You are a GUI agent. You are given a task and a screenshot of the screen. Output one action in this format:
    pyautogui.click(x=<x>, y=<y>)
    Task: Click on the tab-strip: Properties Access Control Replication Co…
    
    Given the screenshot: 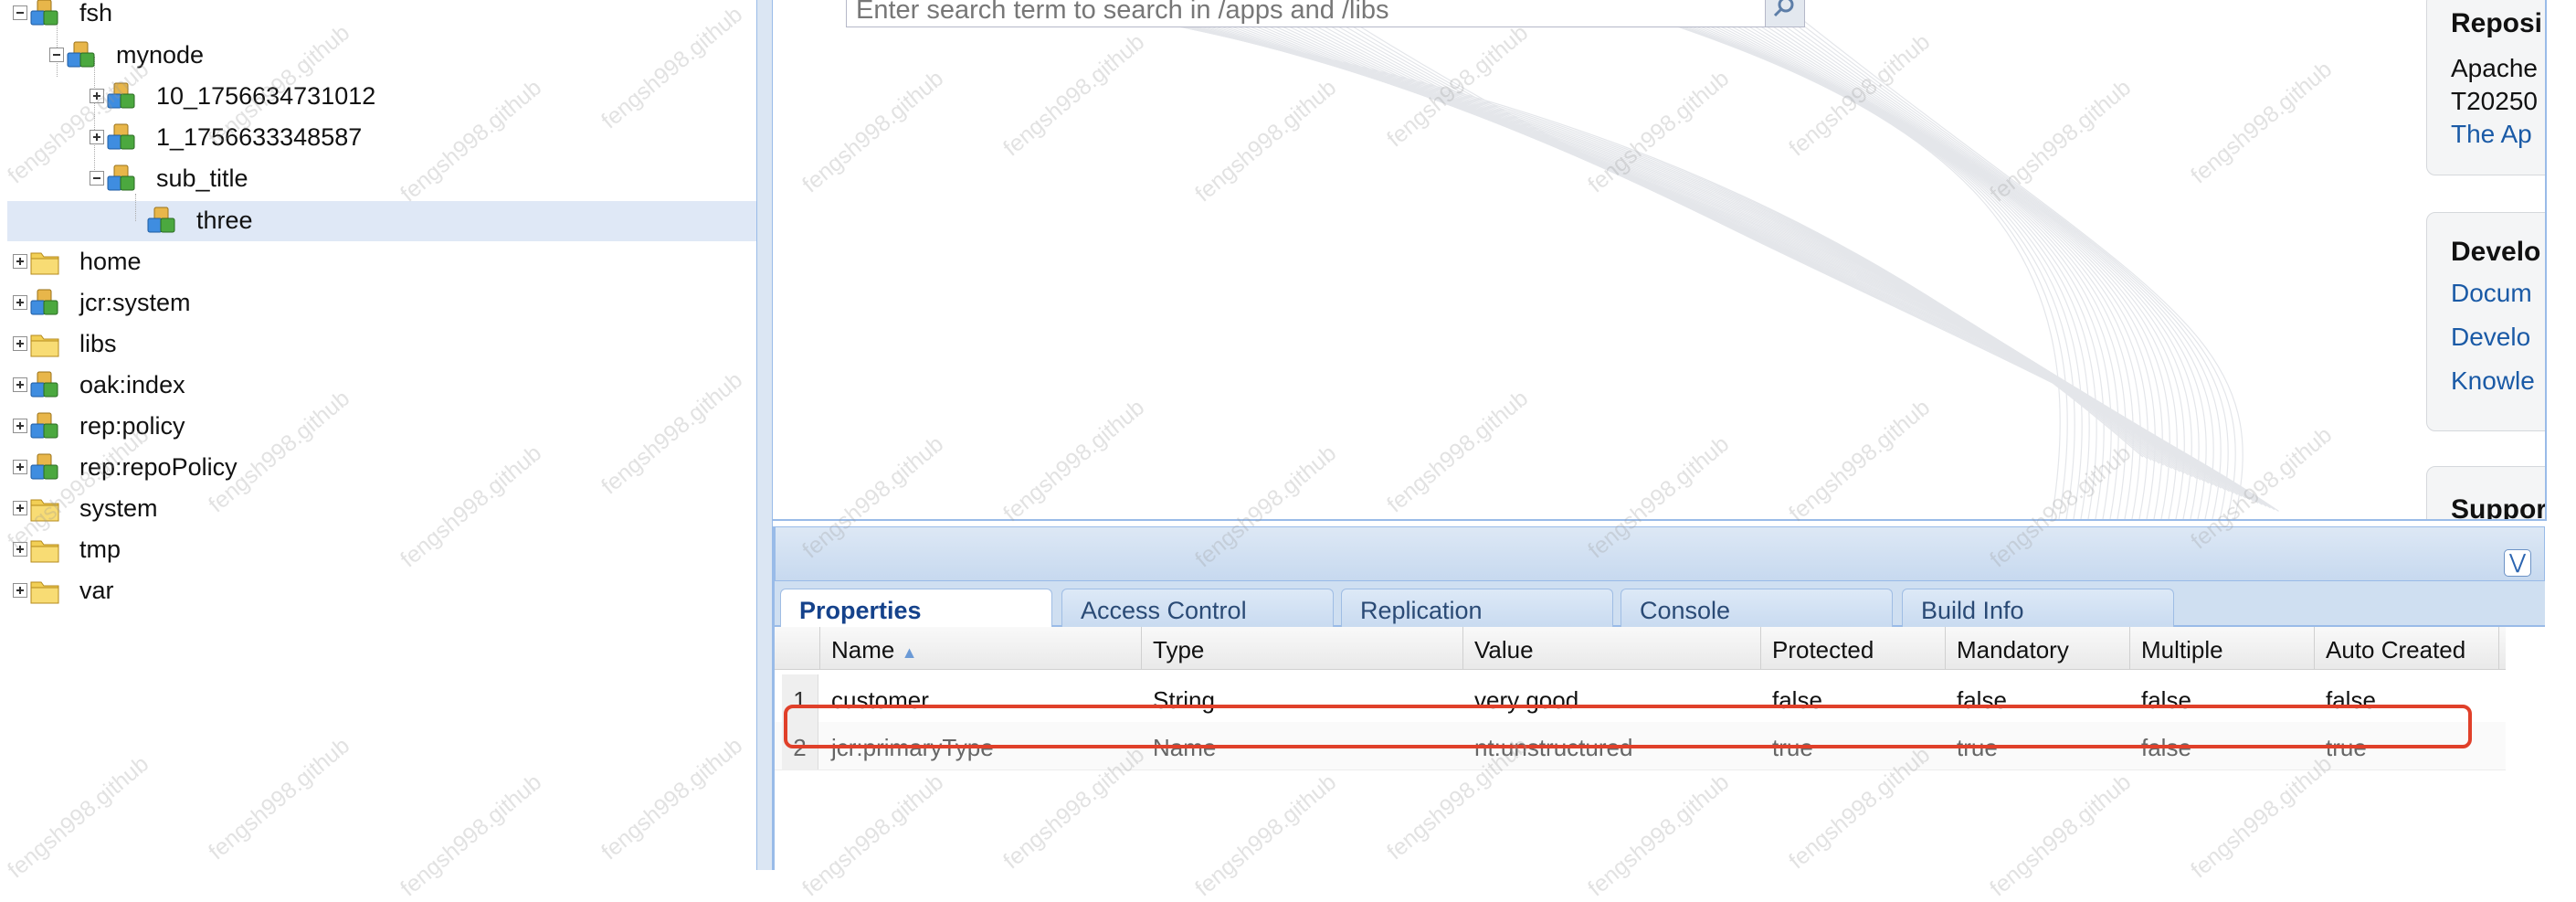 What is the action you would take?
    pyautogui.click(x=1660, y=606)
    